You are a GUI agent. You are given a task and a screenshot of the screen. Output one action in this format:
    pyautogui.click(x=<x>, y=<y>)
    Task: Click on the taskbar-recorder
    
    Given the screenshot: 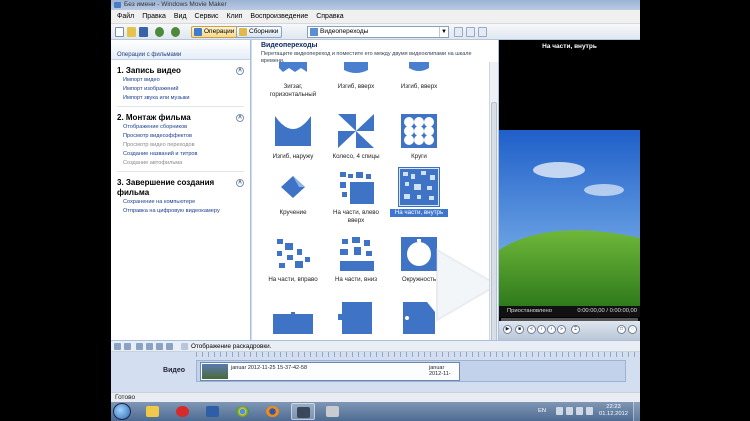 What is the action you would take?
    pyautogui.click(x=333, y=411)
    